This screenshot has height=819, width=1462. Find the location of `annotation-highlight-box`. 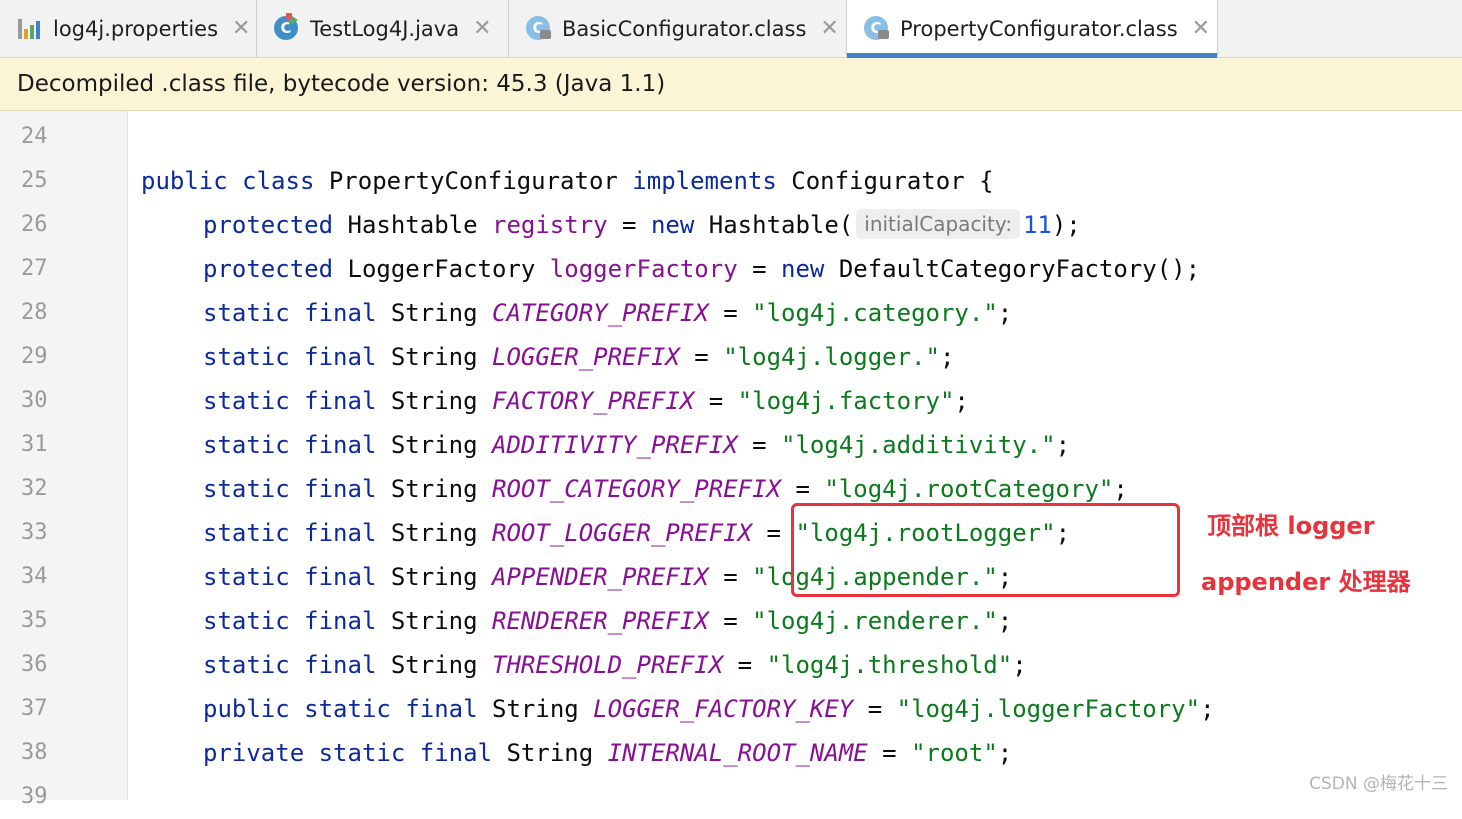

annotation-highlight-box is located at coordinates (985, 550).